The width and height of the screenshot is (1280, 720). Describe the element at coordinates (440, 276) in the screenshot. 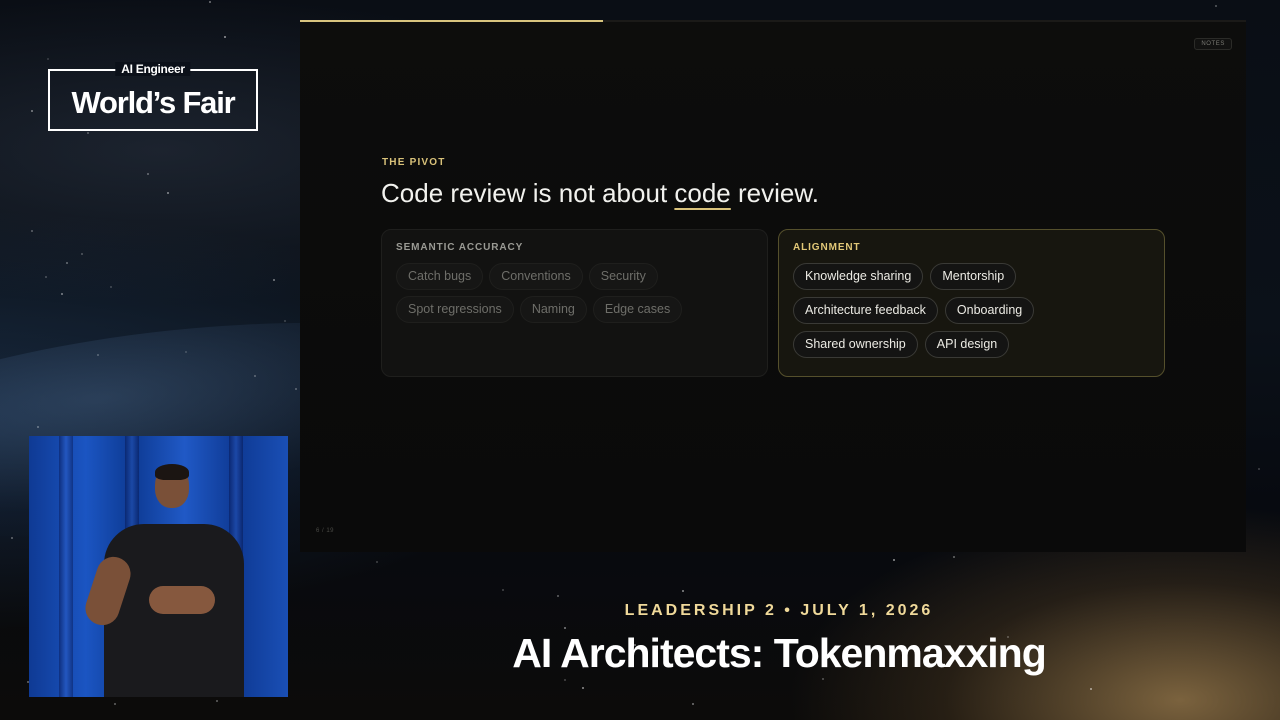

I see `chip: Catch bugs` at that location.